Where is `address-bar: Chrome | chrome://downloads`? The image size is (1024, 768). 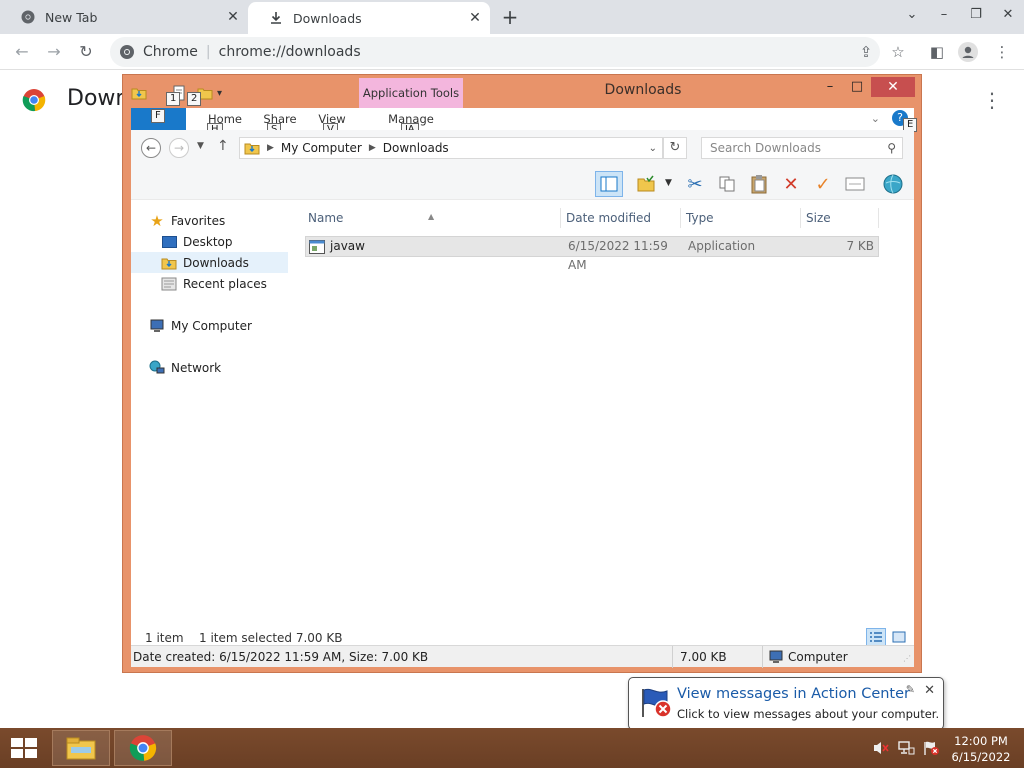 address-bar: Chrome | chrome://downloads is located at coordinates (495, 52).